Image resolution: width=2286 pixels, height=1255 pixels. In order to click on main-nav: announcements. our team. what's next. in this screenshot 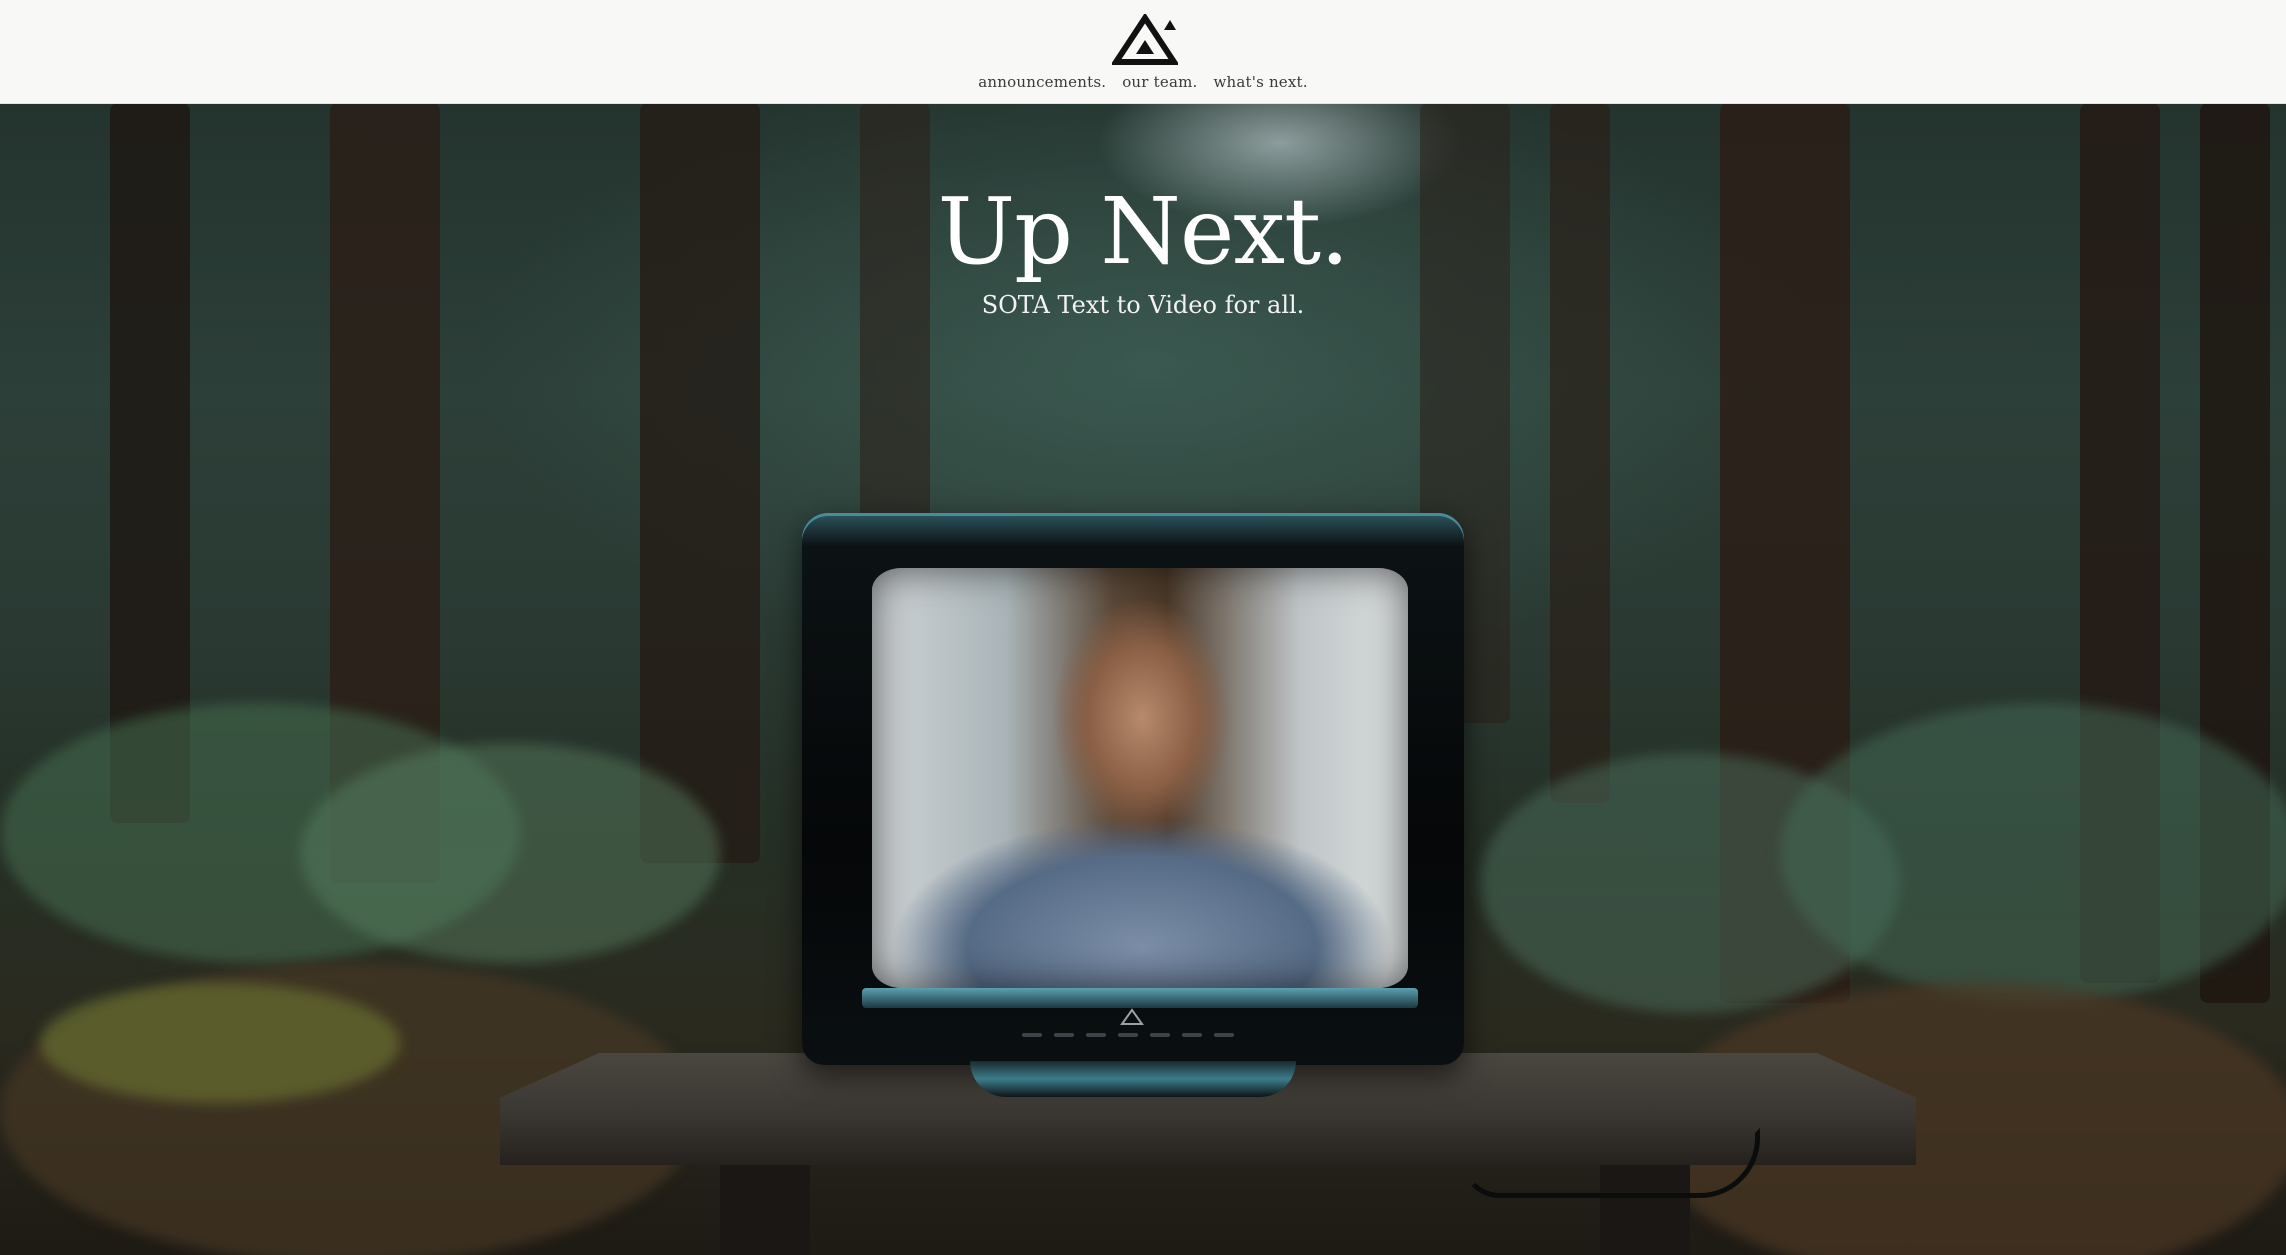, I will do `click(1143, 82)`.